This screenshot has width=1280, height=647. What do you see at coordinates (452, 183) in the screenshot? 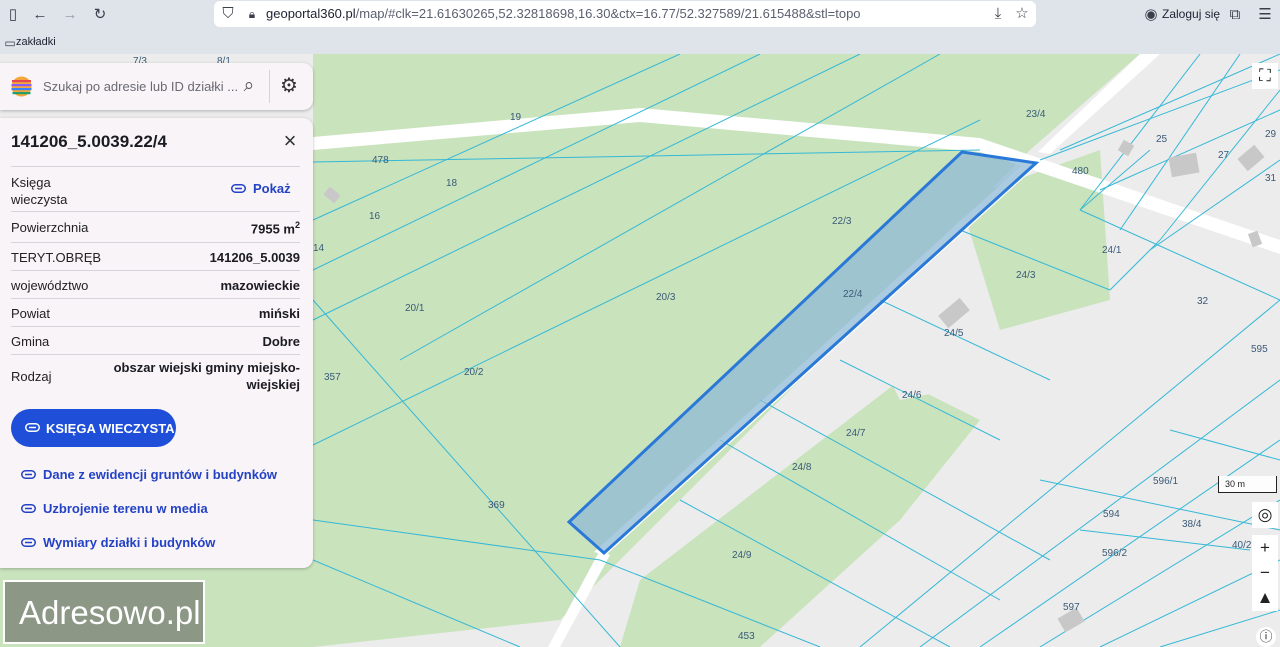
I see `parcel-label: 18` at bounding box center [452, 183].